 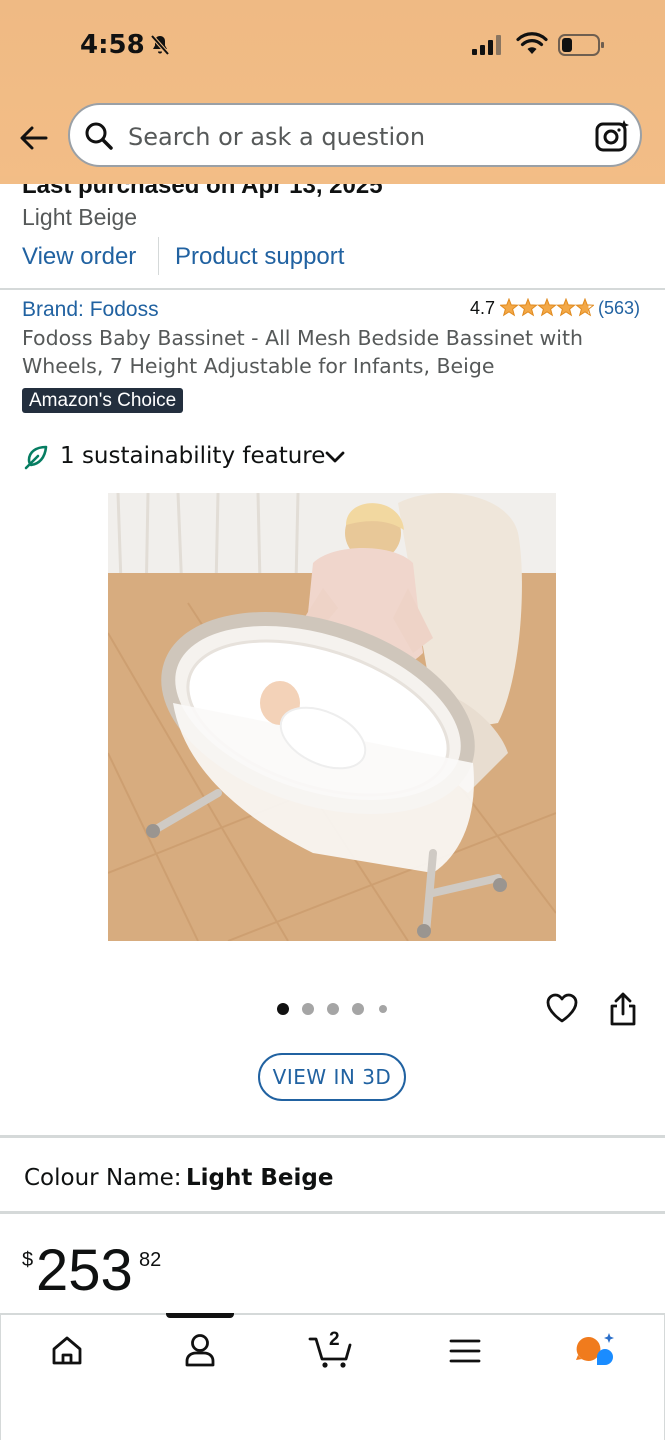 I want to click on rufus-icon, so click(x=596, y=1351).